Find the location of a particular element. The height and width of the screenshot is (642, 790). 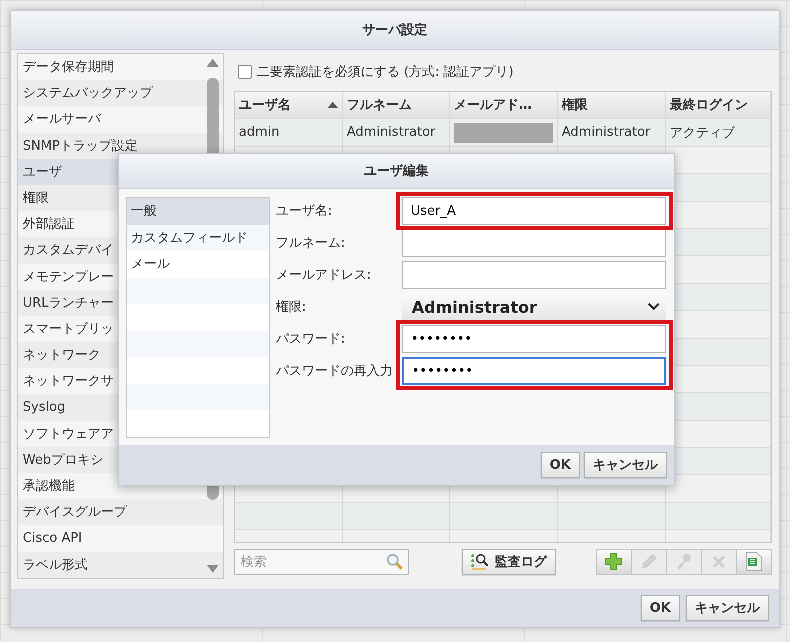

field-label: パスワードの再入力 is located at coordinates (335, 371).